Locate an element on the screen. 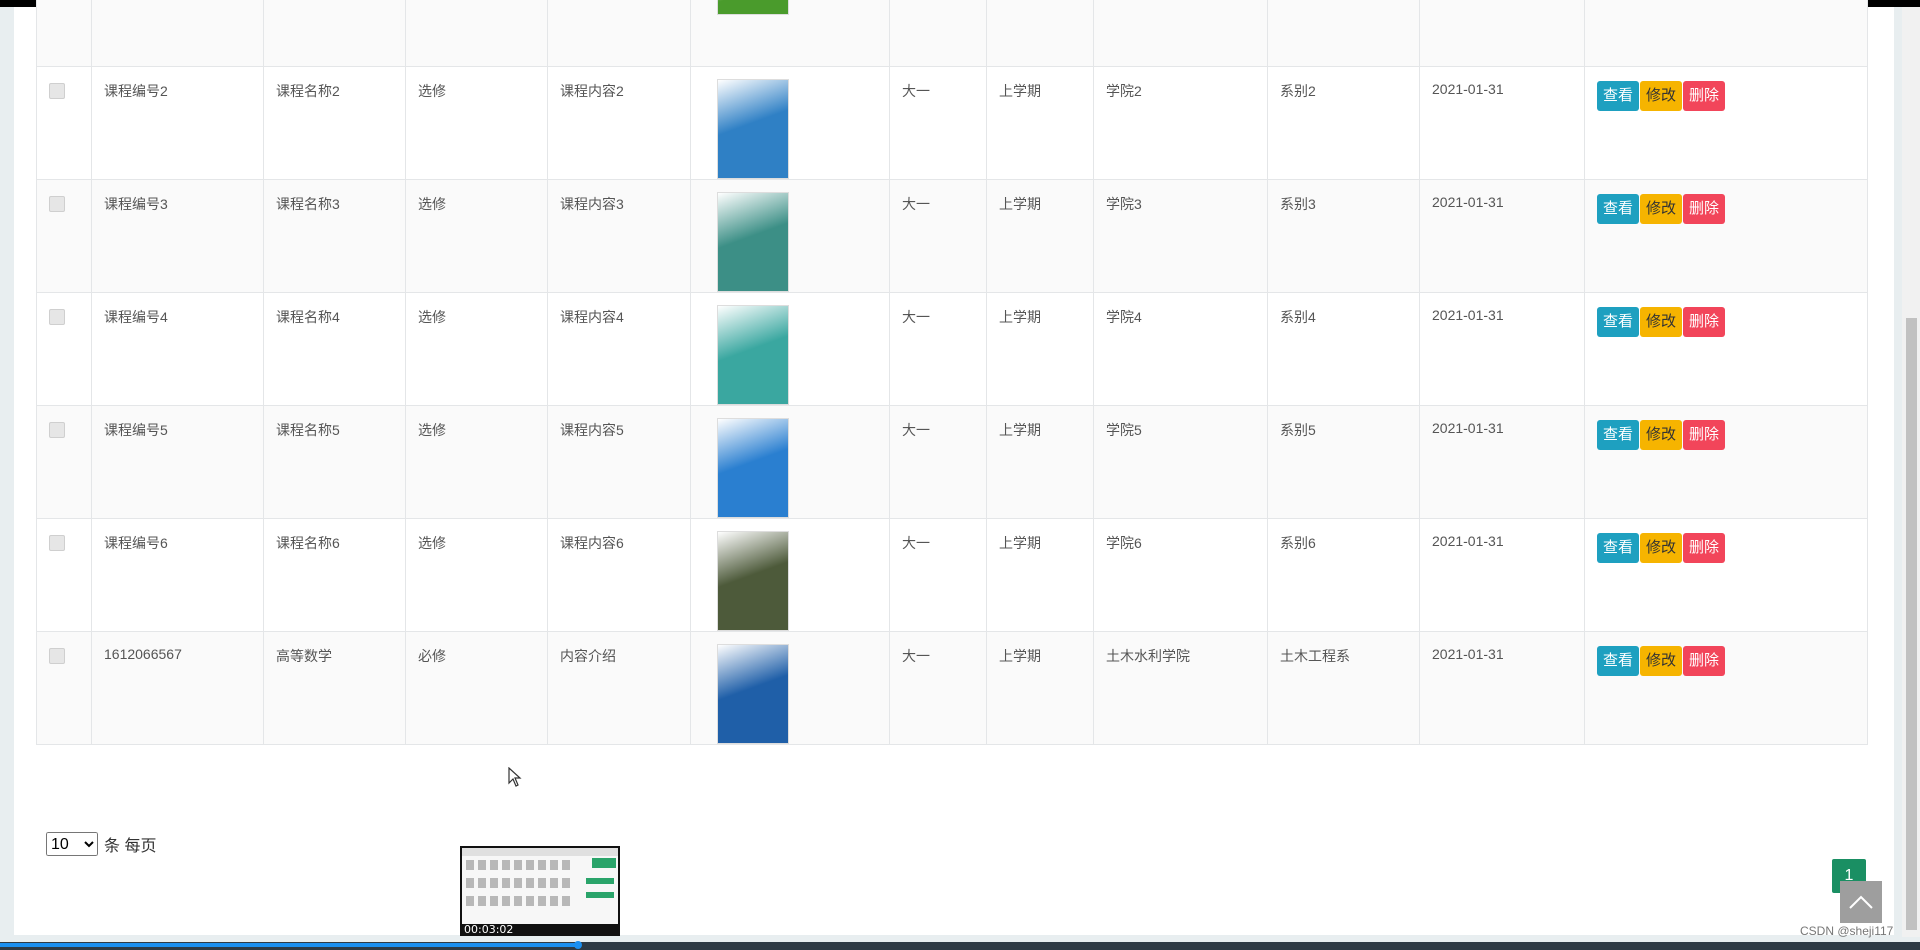 The width and height of the screenshot is (1920, 950). cell-name is located at coordinates (334, 33).